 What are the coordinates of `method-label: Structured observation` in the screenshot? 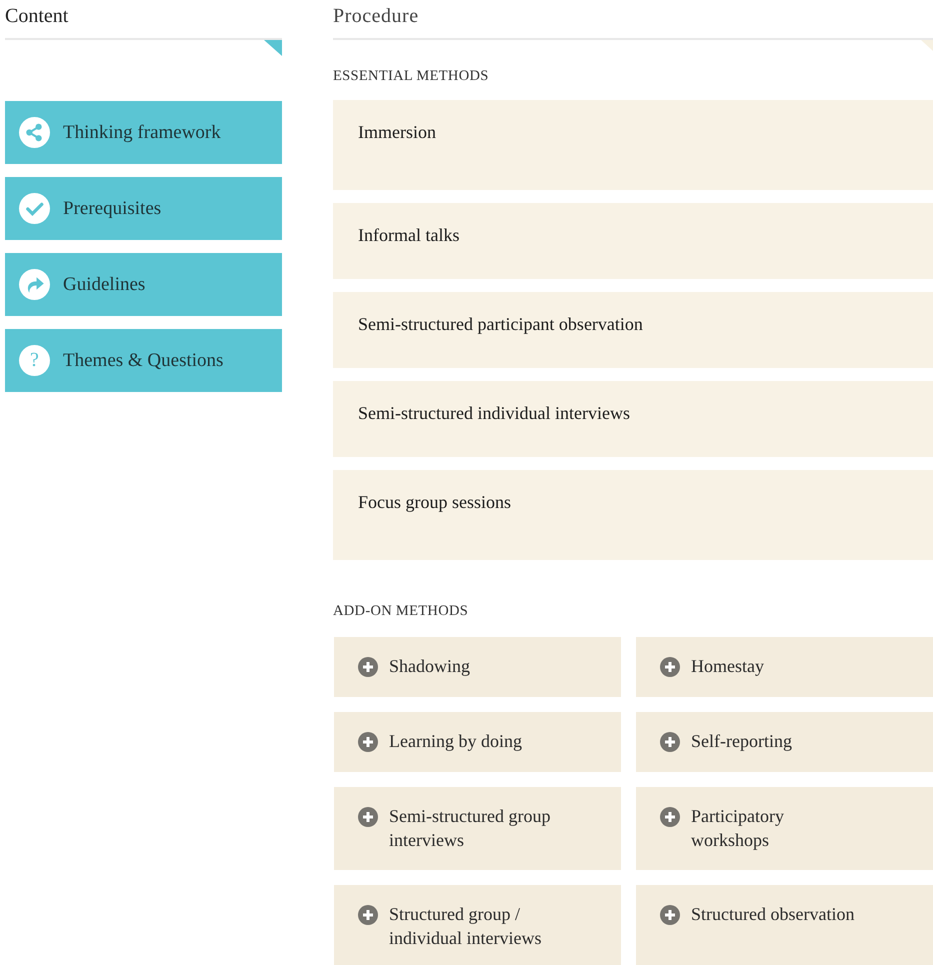 It's located at (772, 914).